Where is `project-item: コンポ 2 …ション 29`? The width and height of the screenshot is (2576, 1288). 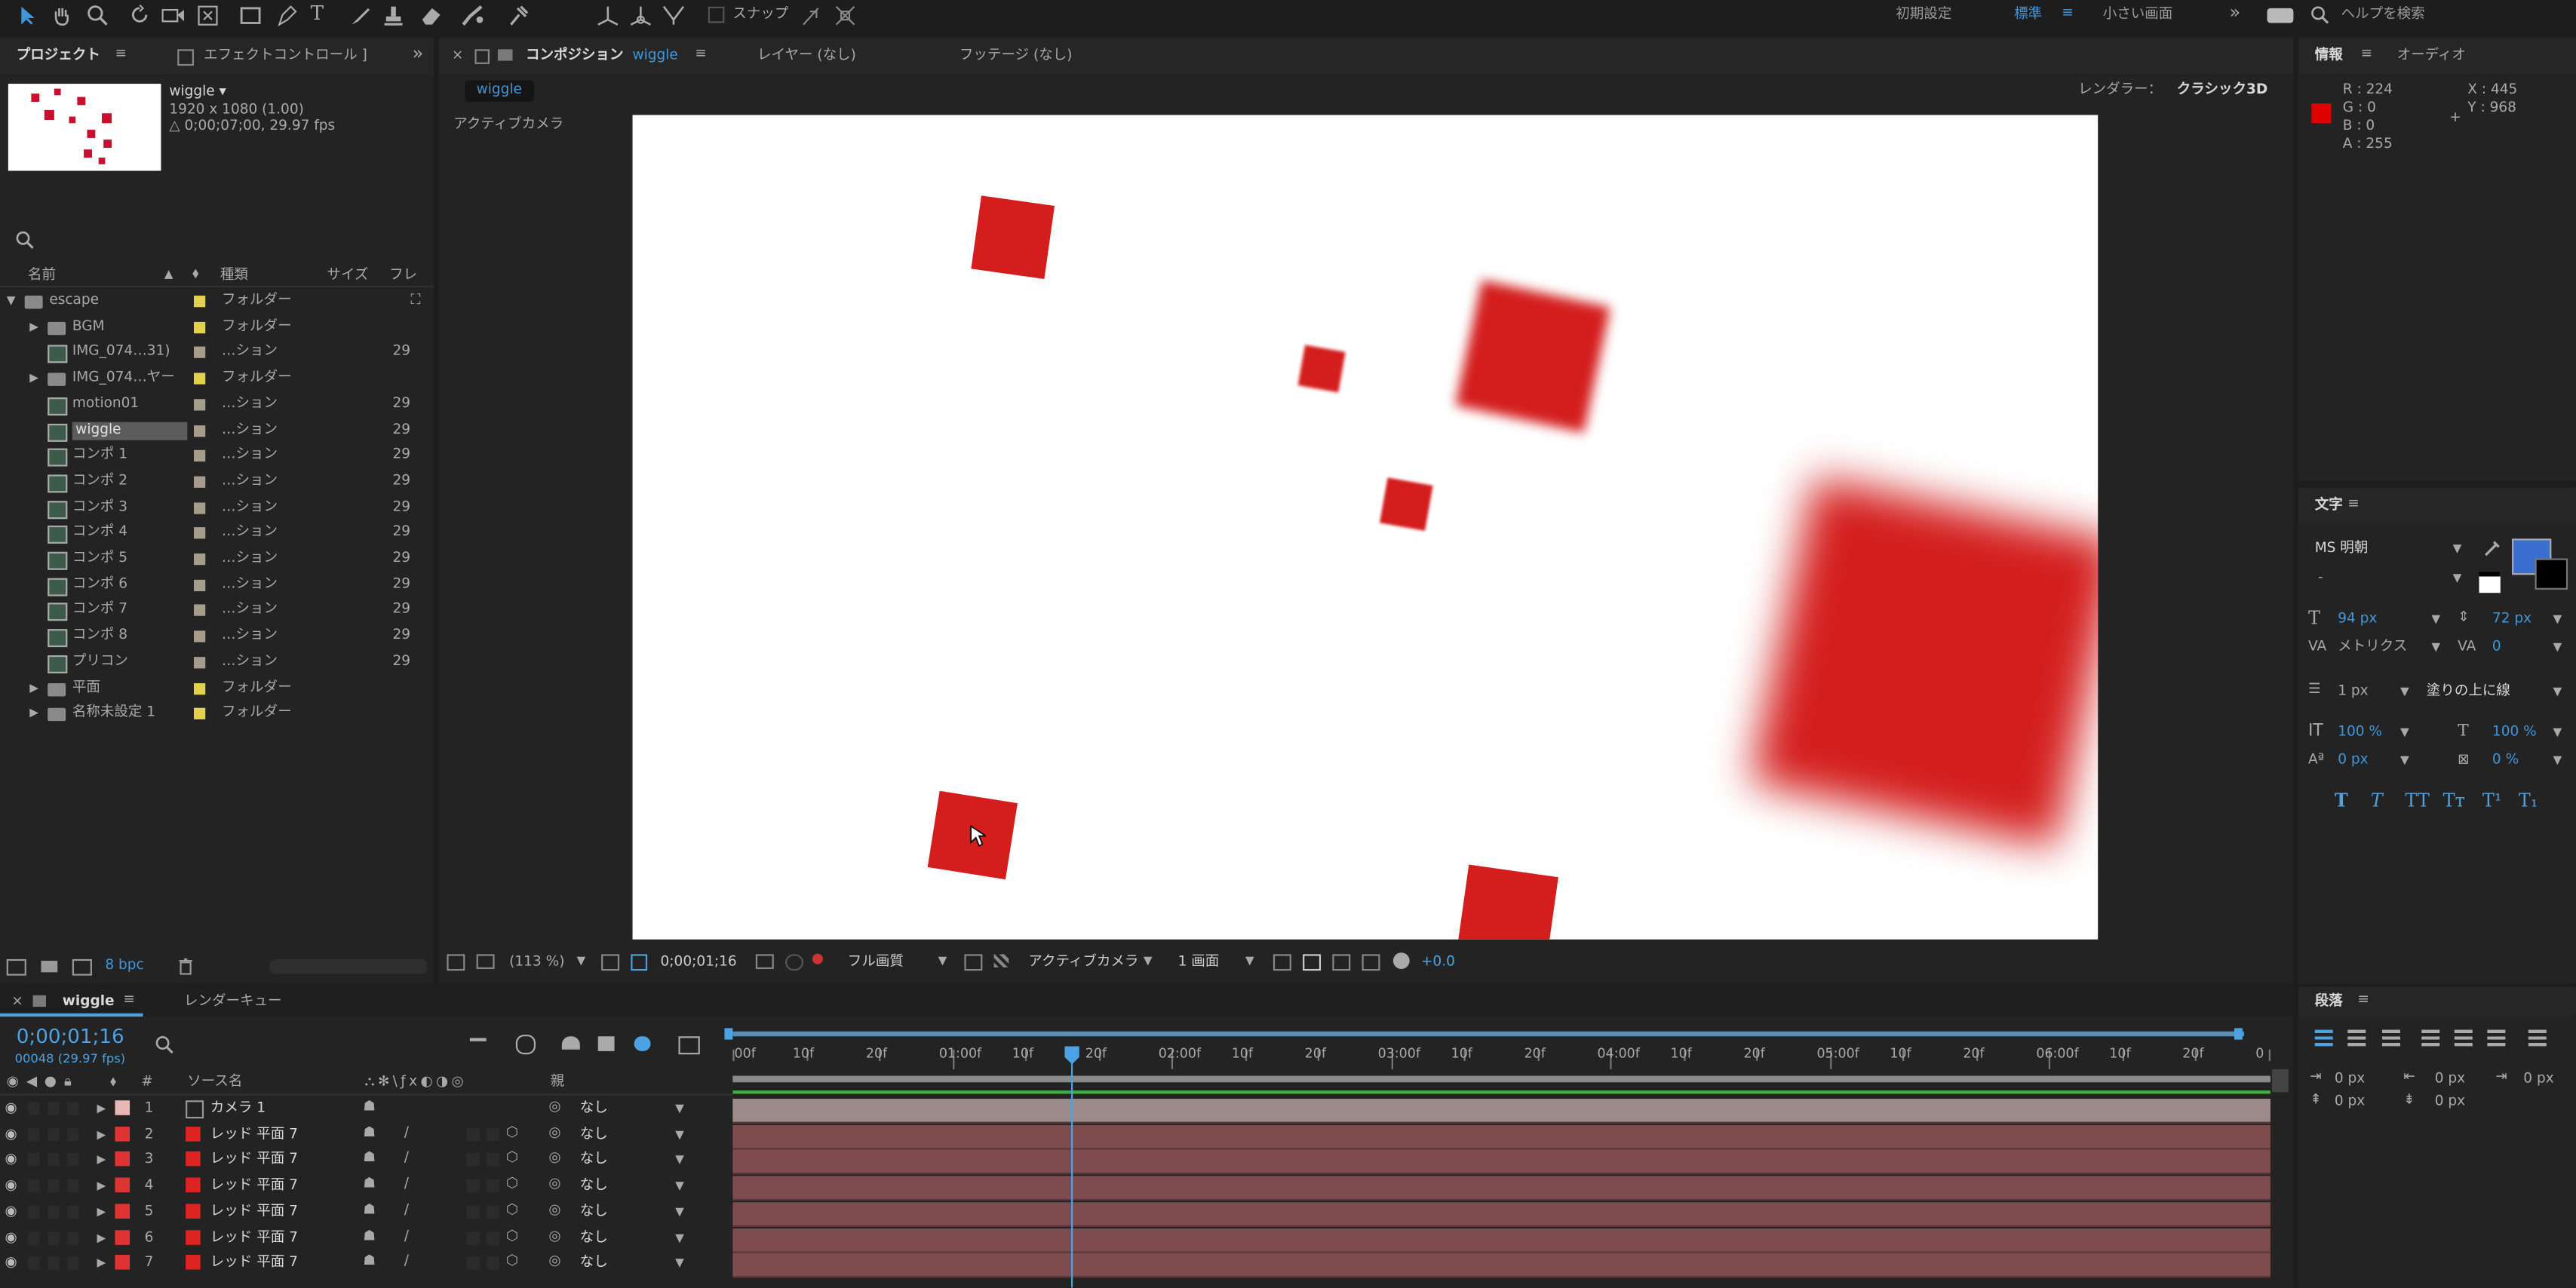
project-item: コンポ 2 …ション 29 is located at coordinates (217, 482).